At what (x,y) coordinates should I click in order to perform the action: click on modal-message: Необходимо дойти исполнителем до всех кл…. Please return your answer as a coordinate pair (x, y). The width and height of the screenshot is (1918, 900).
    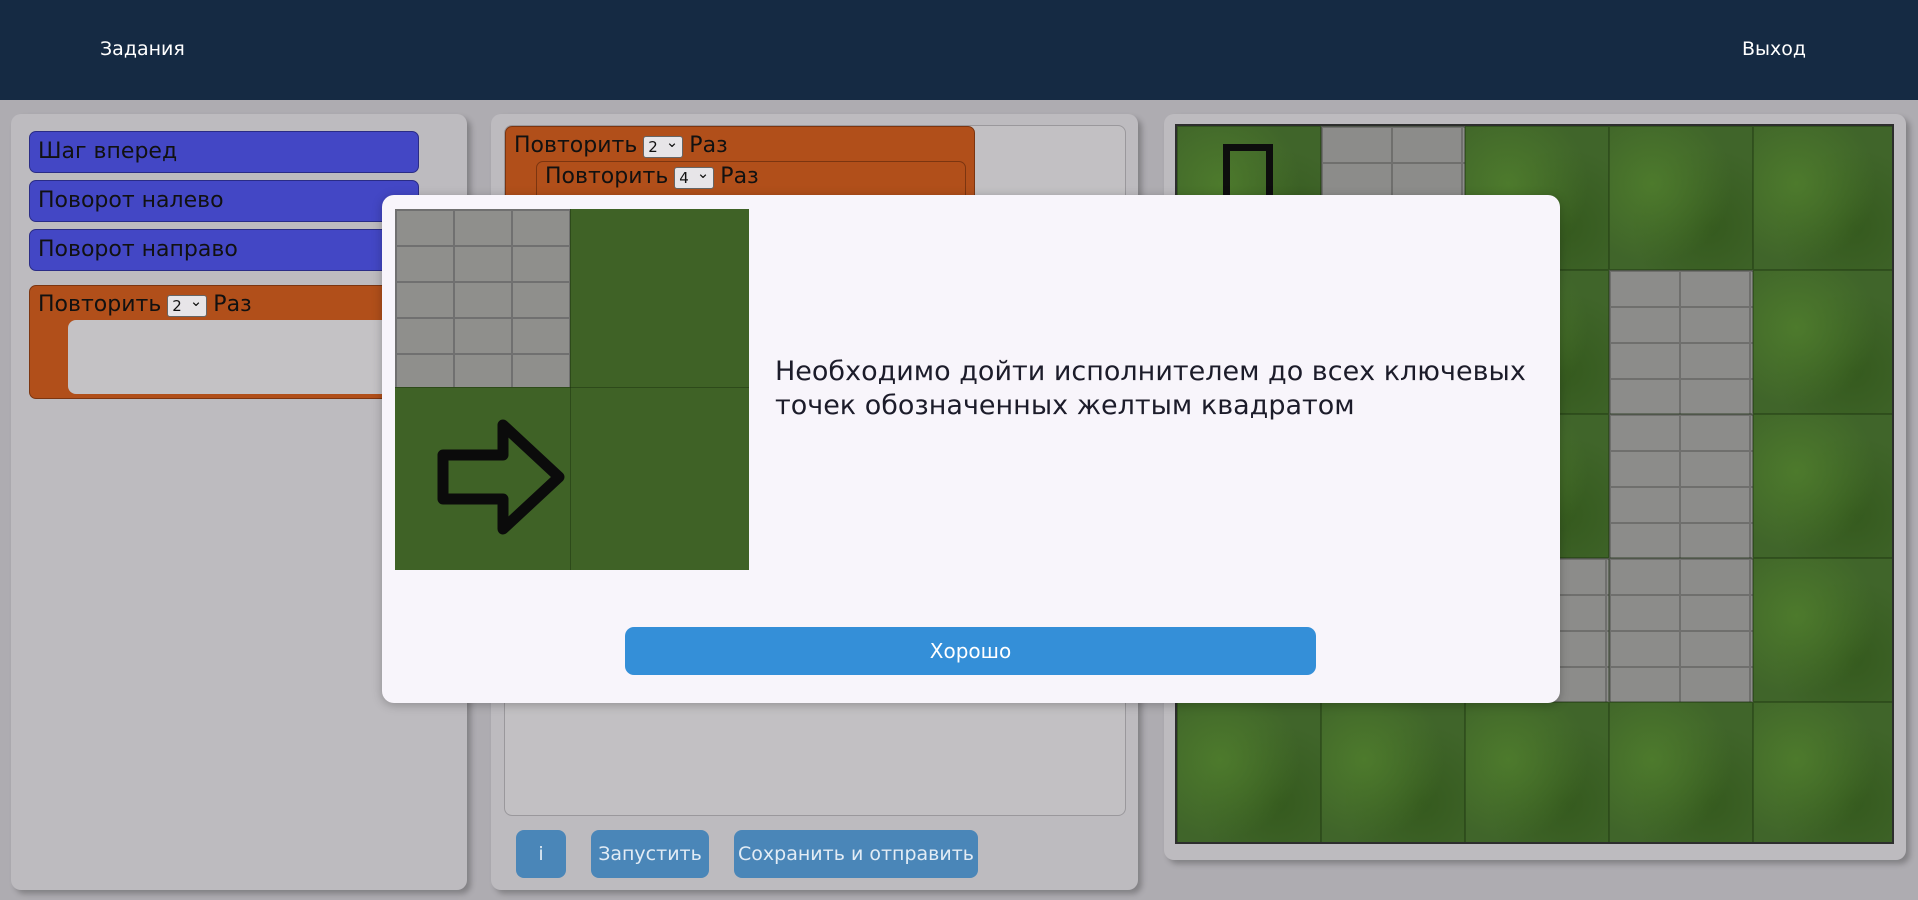
    Looking at the image, I should click on (1150, 388).